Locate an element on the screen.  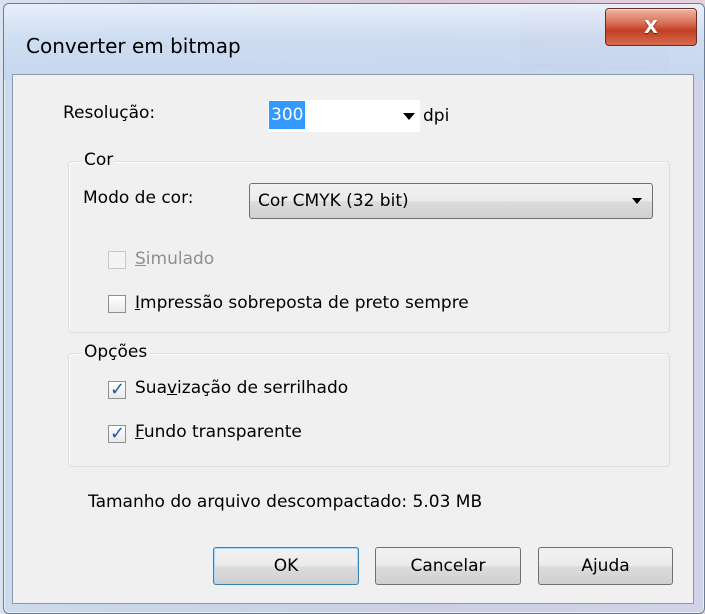
cancel-button: Cancelar is located at coordinates (448, 566).